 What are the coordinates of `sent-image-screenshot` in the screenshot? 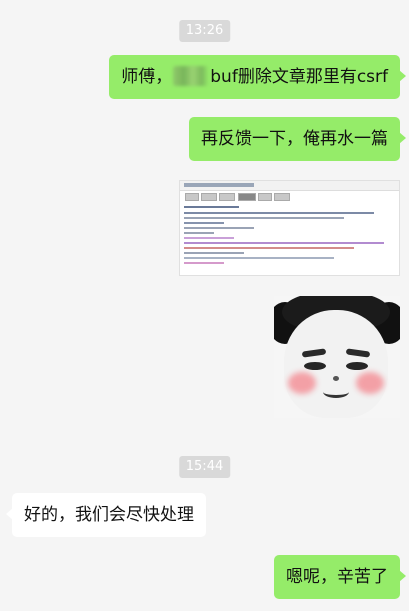 It's located at (289, 228).